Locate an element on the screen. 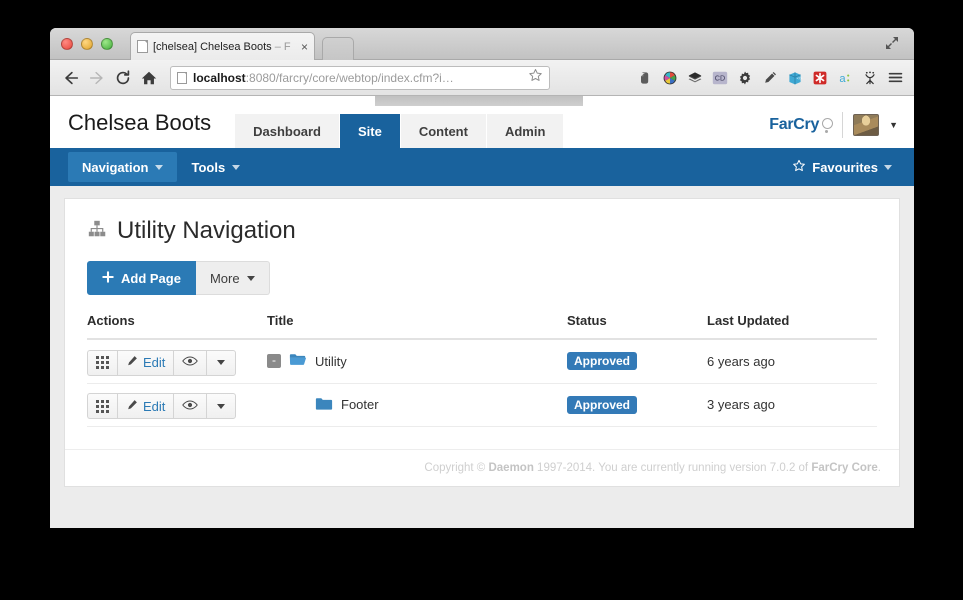  header-right-cluster: FarCry ▼ is located at coordinates (841, 130).